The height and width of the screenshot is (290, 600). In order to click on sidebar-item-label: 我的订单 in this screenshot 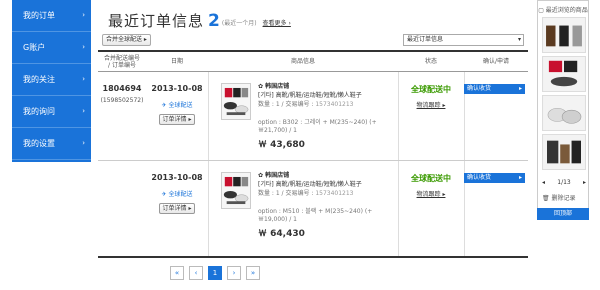, I will do `click(39, 15)`.